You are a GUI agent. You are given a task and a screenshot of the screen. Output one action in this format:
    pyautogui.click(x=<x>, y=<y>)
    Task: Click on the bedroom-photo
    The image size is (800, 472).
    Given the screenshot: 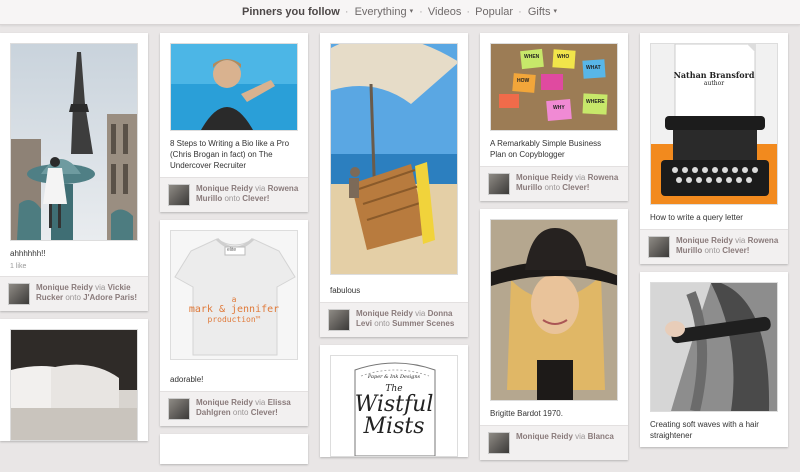 What is the action you would take?
    pyautogui.click(x=74, y=385)
    